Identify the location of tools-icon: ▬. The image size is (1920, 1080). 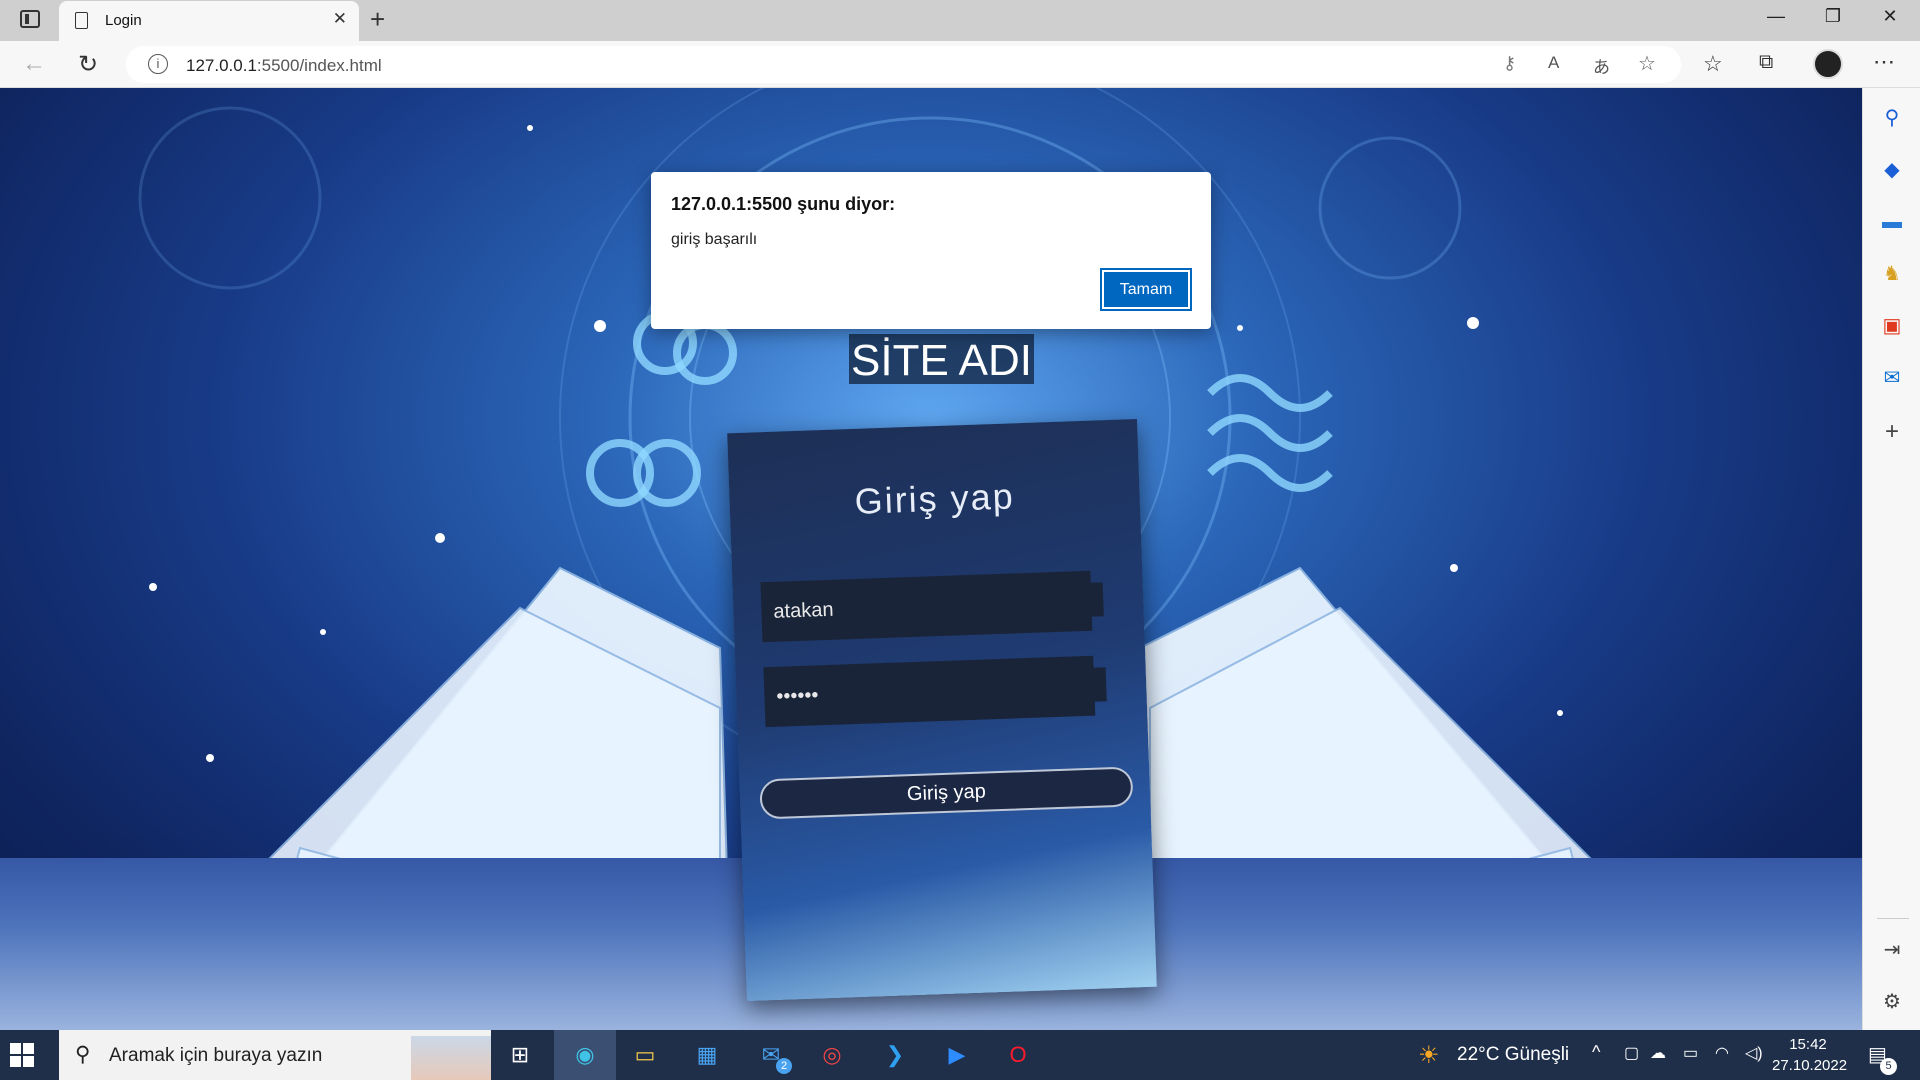
(1892, 222).